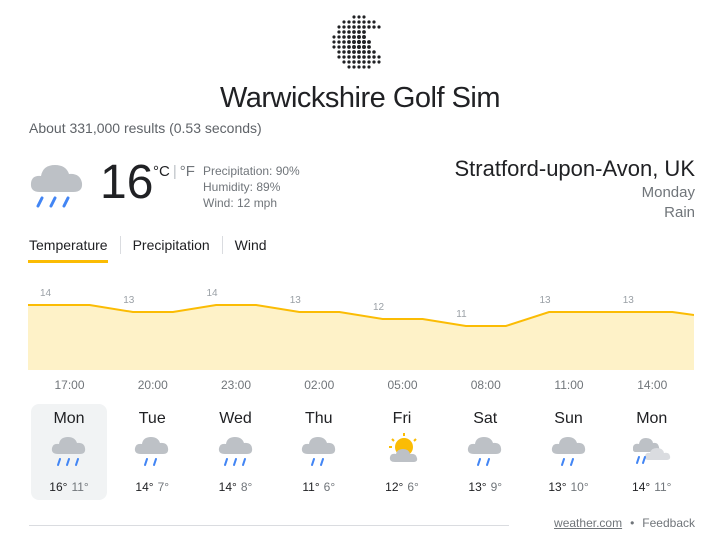 The width and height of the screenshot is (720, 540). What do you see at coordinates (311, 487) in the screenshot?
I see `forecast-high: 11°` at bounding box center [311, 487].